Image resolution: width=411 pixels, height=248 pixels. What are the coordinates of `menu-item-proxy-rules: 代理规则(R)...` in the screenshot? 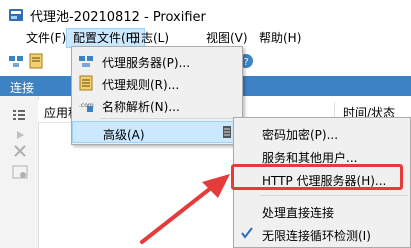 It's located at (157, 83).